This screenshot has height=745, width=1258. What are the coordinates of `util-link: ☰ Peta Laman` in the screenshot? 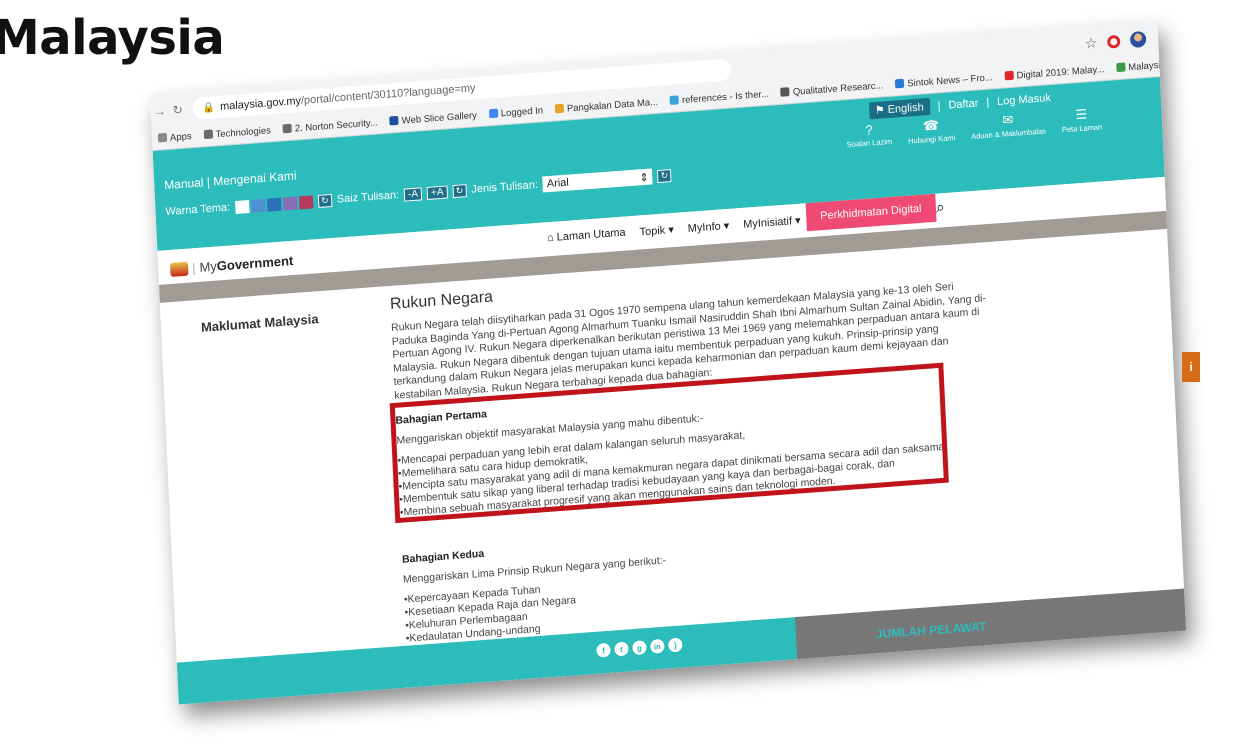 It's located at (1082, 119).